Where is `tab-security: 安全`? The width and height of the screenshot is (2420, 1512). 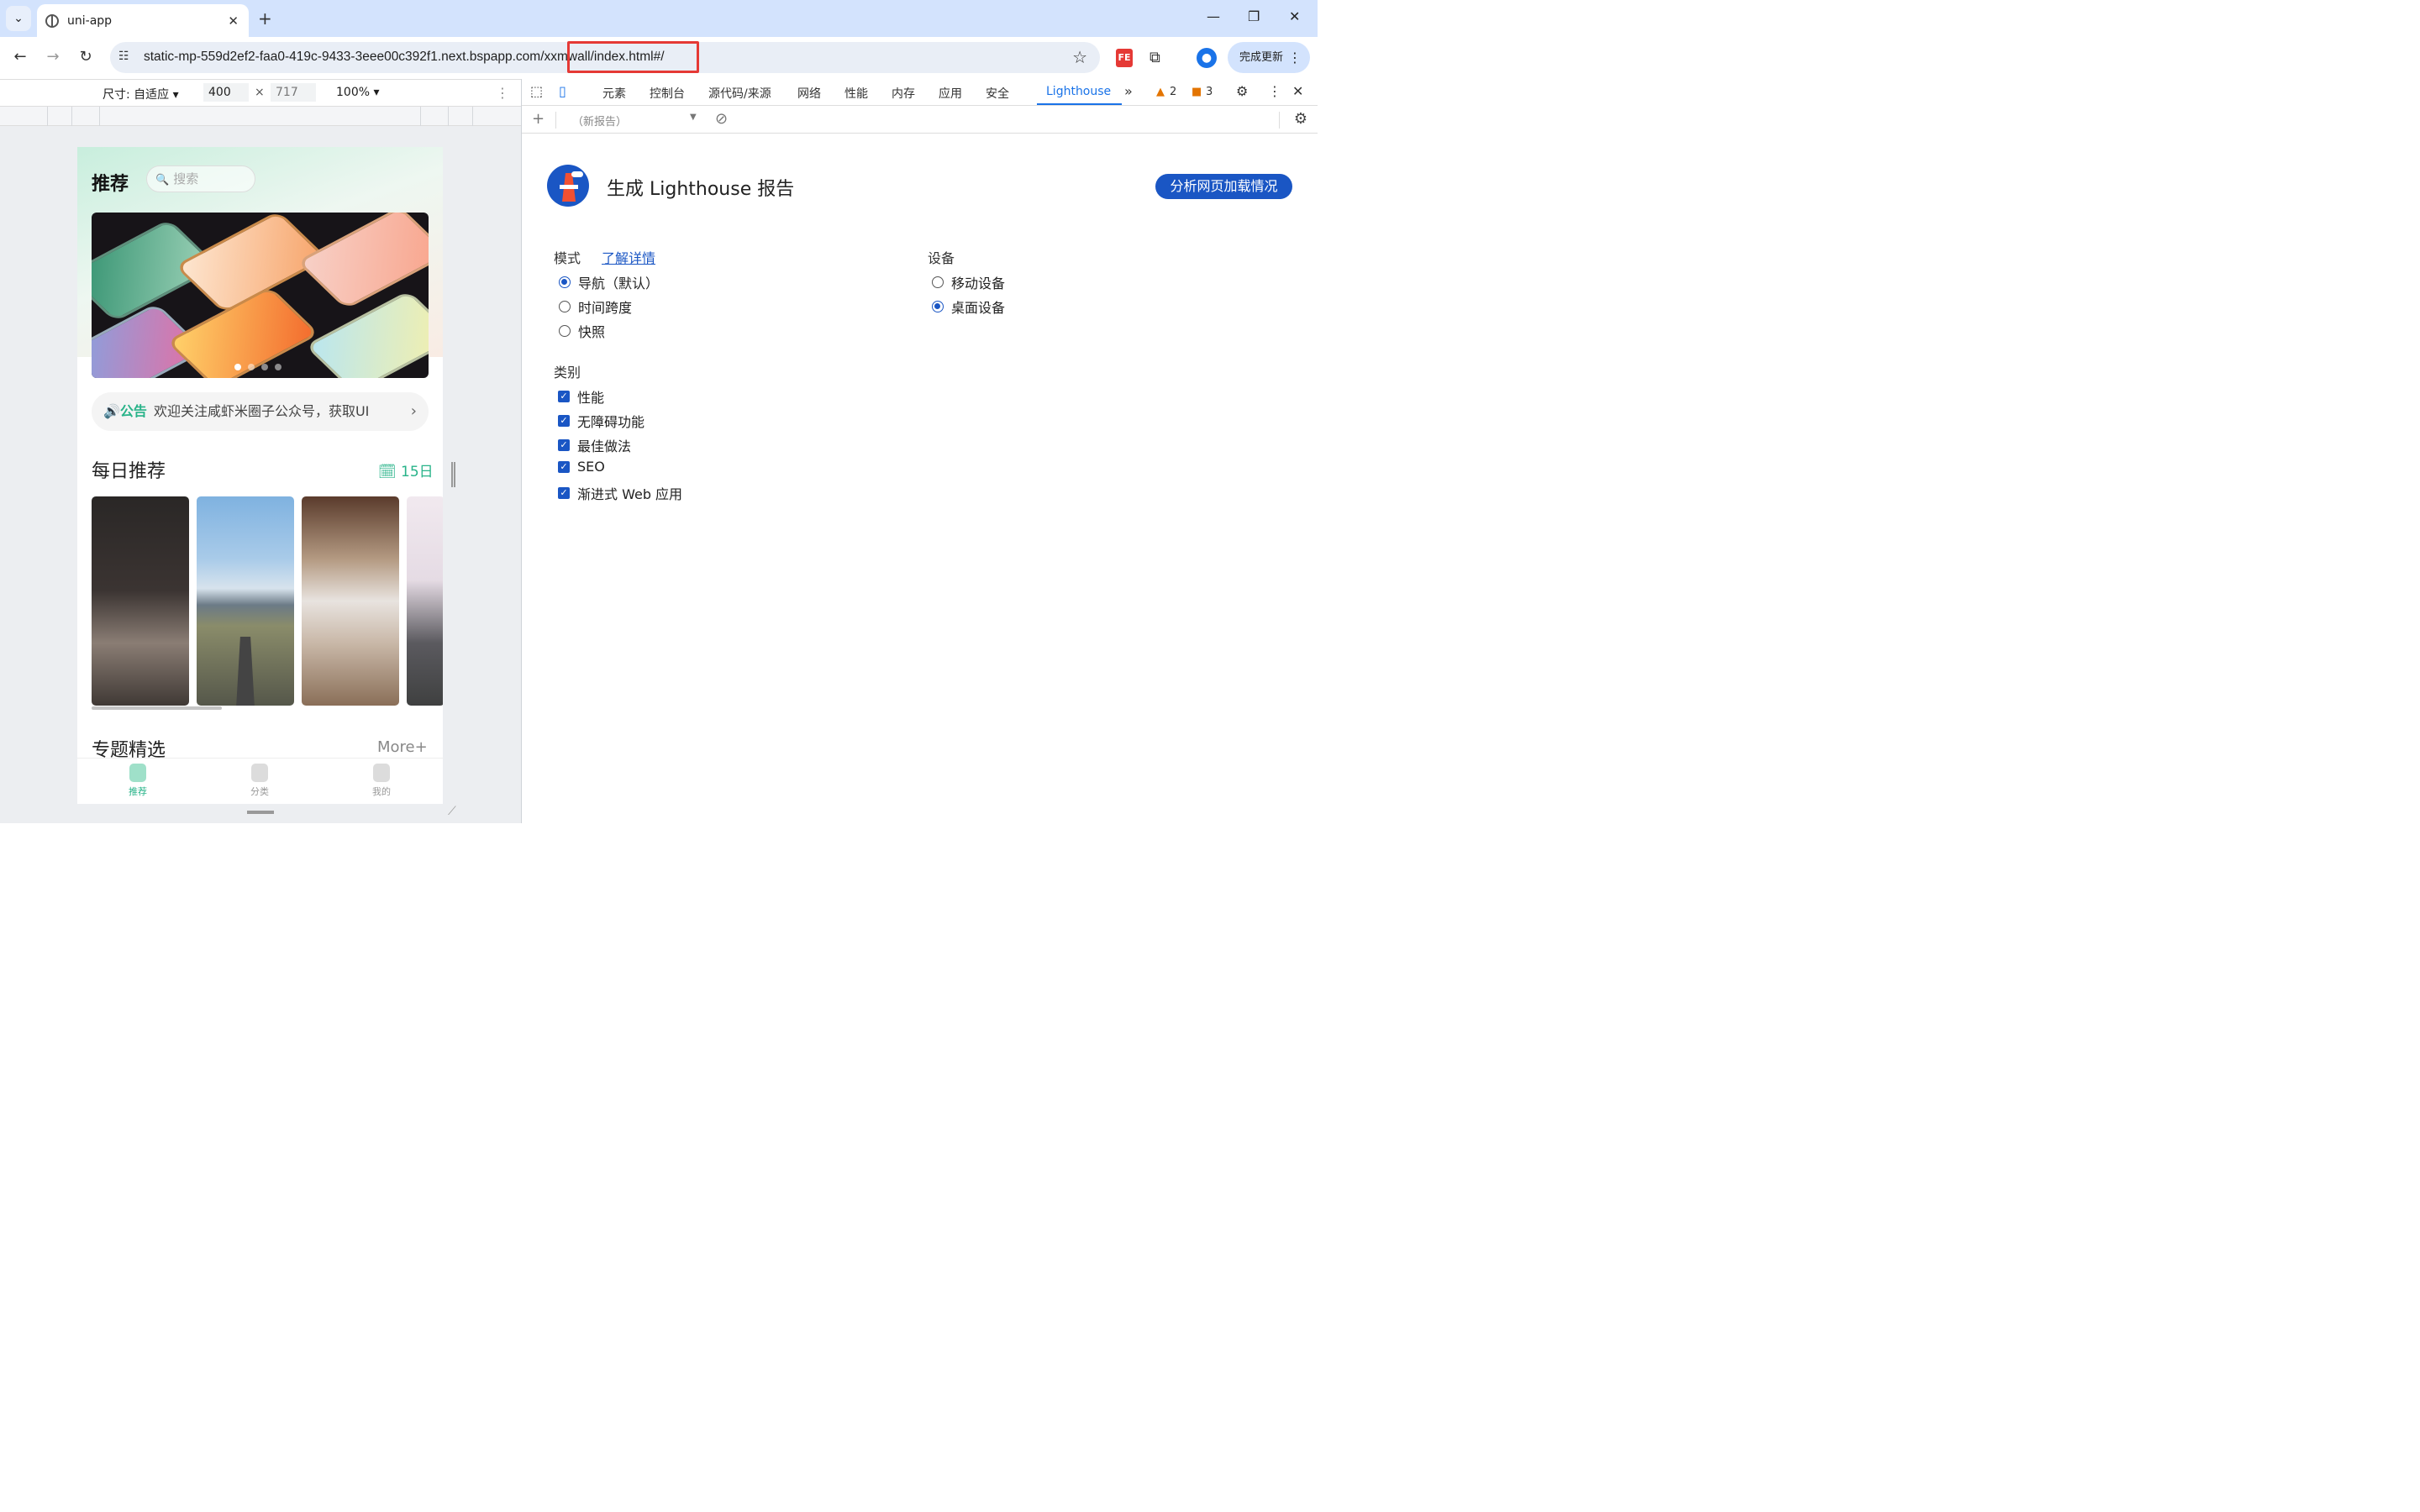
tab-security: 安全 is located at coordinates (997, 93).